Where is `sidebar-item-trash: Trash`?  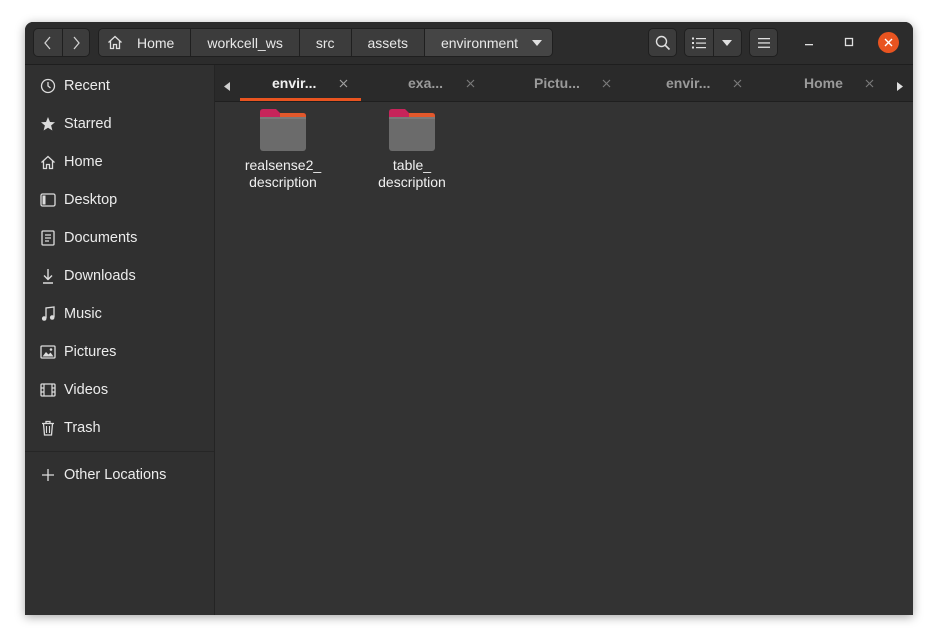 sidebar-item-trash: Trash is located at coordinates (119, 428).